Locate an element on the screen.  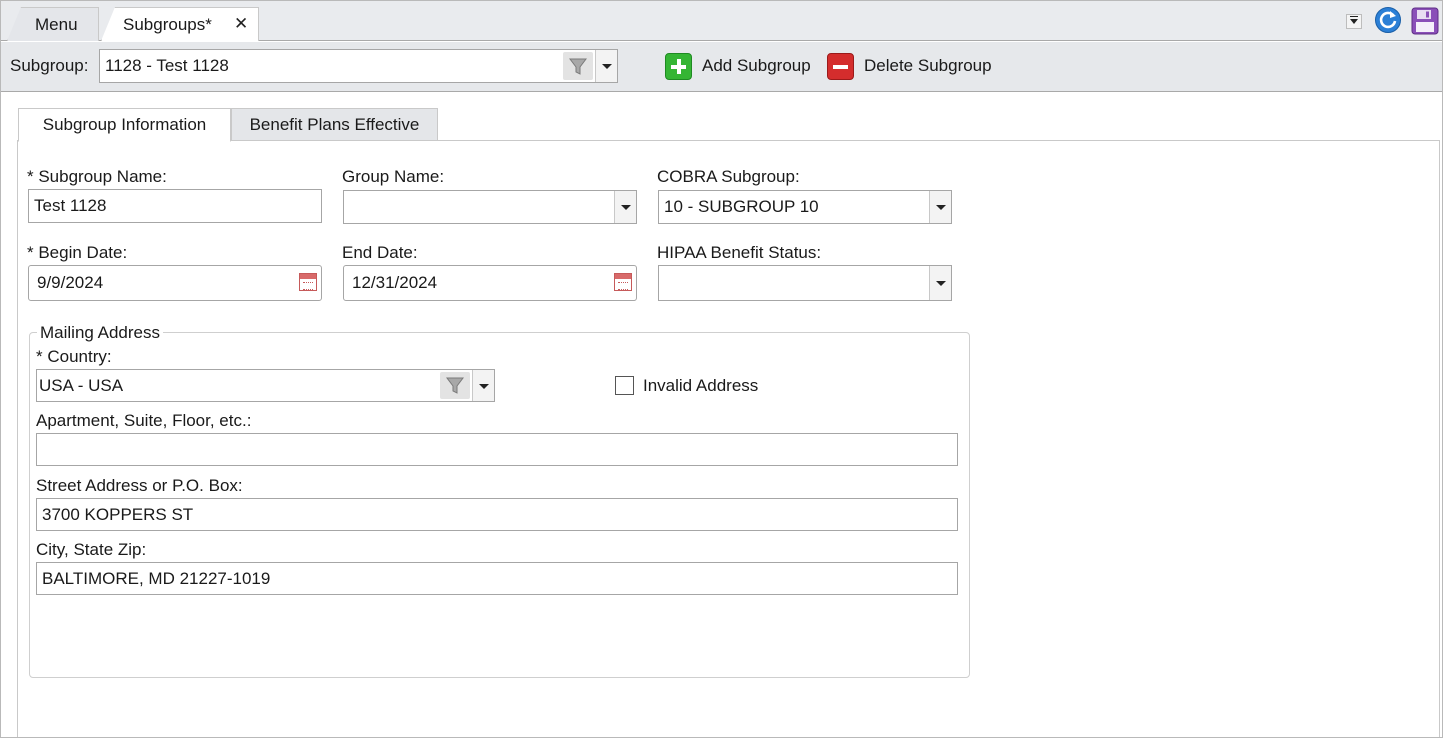
hipaa-status-label: HIPAA Benefit Status: is located at coordinates (739, 252).